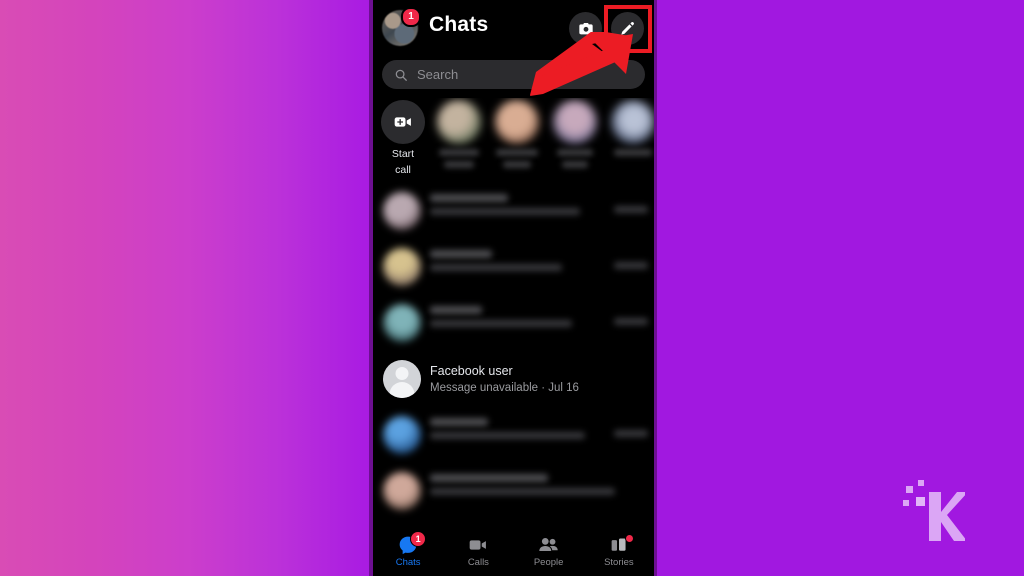  I want to click on search-bar: Search, so click(513, 74).